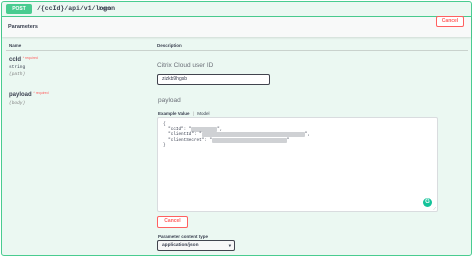 This screenshot has width=474, height=257. I want to click on content-type-select: application/json ▾, so click(196, 245).